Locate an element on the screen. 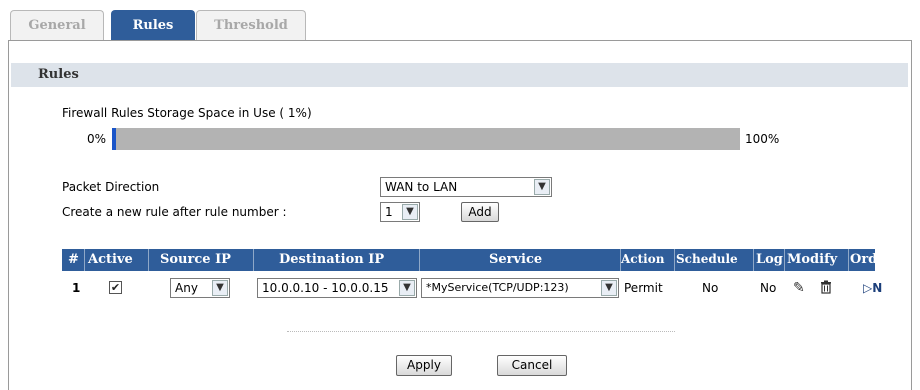 This screenshot has height=390, width=920. schedule-value: No is located at coordinates (710, 288).